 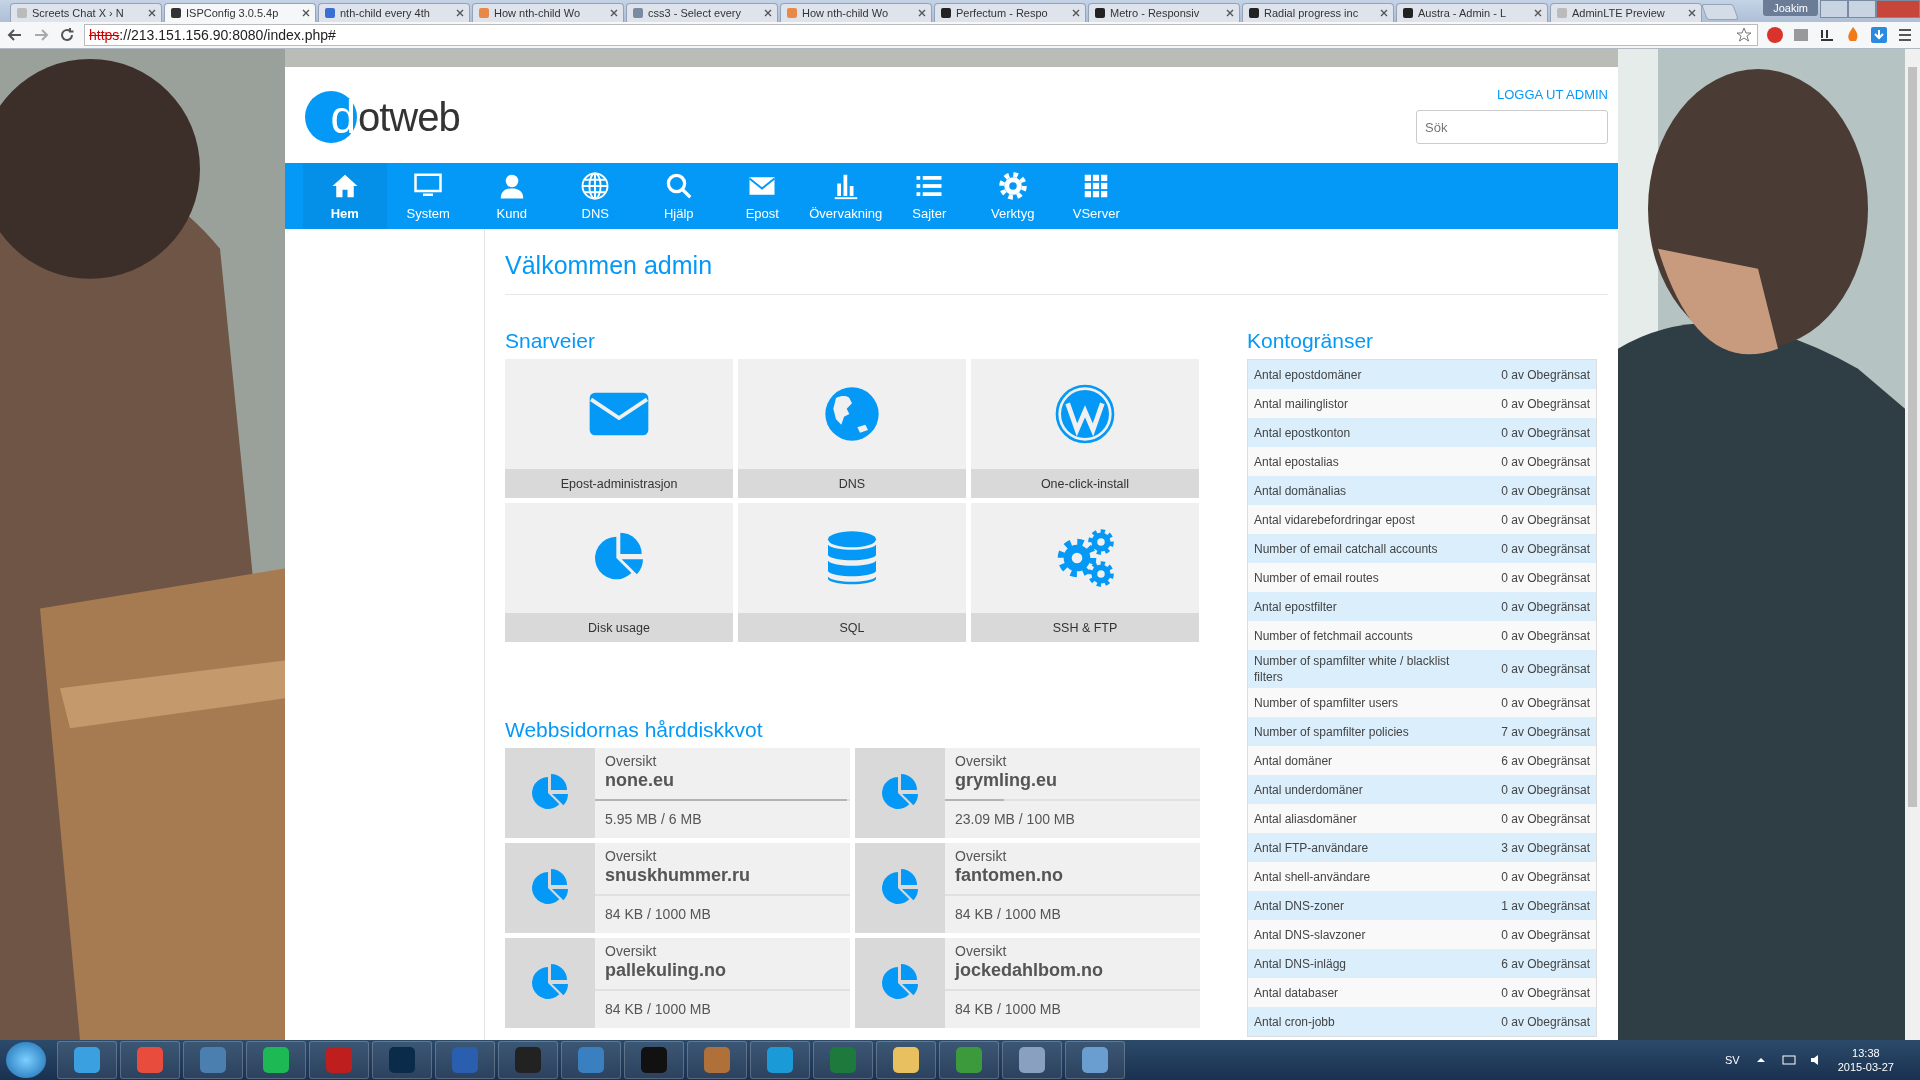 I want to click on maximize-button, so click(x=1862, y=9).